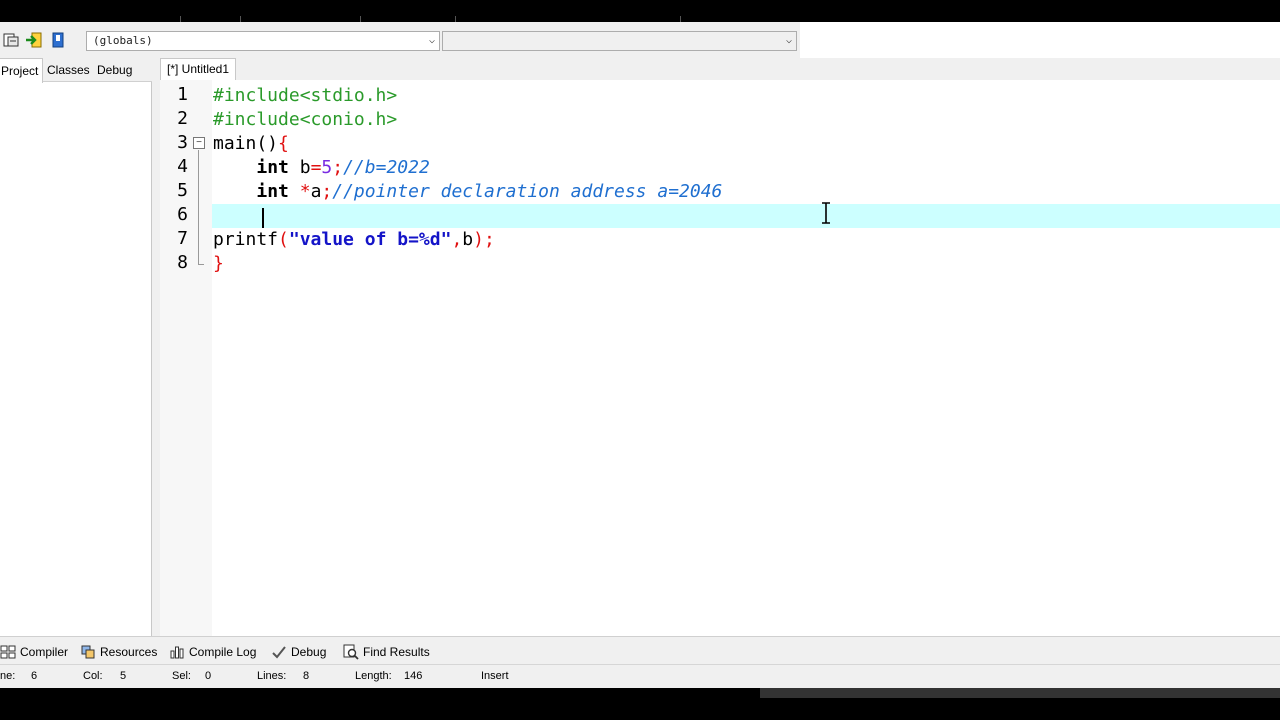  I want to click on code-line: int b=5;//b=2022, so click(343, 167).